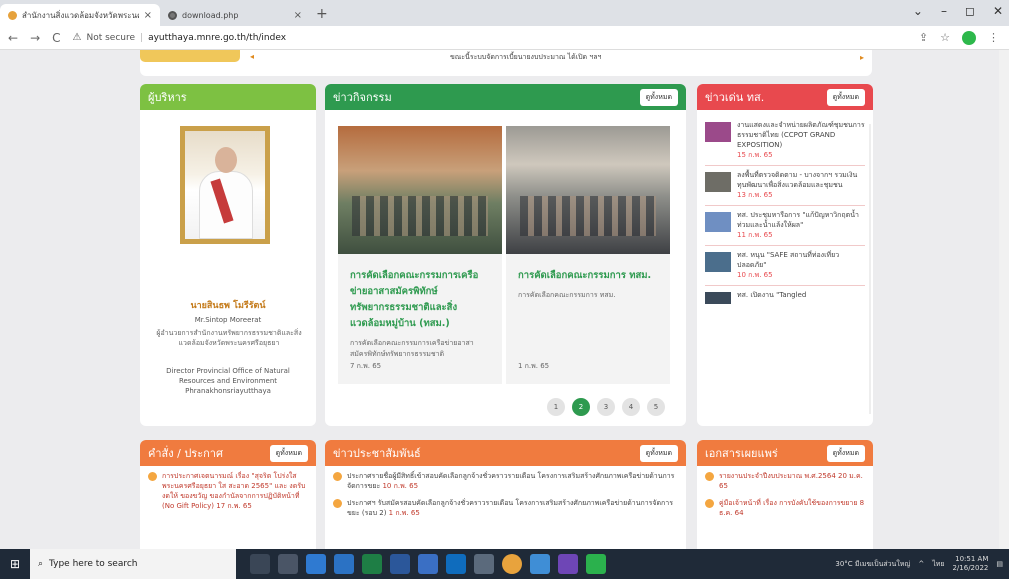  What do you see at coordinates (512, 564) in the screenshot?
I see `chrome-icon` at bounding box center [512, 564].